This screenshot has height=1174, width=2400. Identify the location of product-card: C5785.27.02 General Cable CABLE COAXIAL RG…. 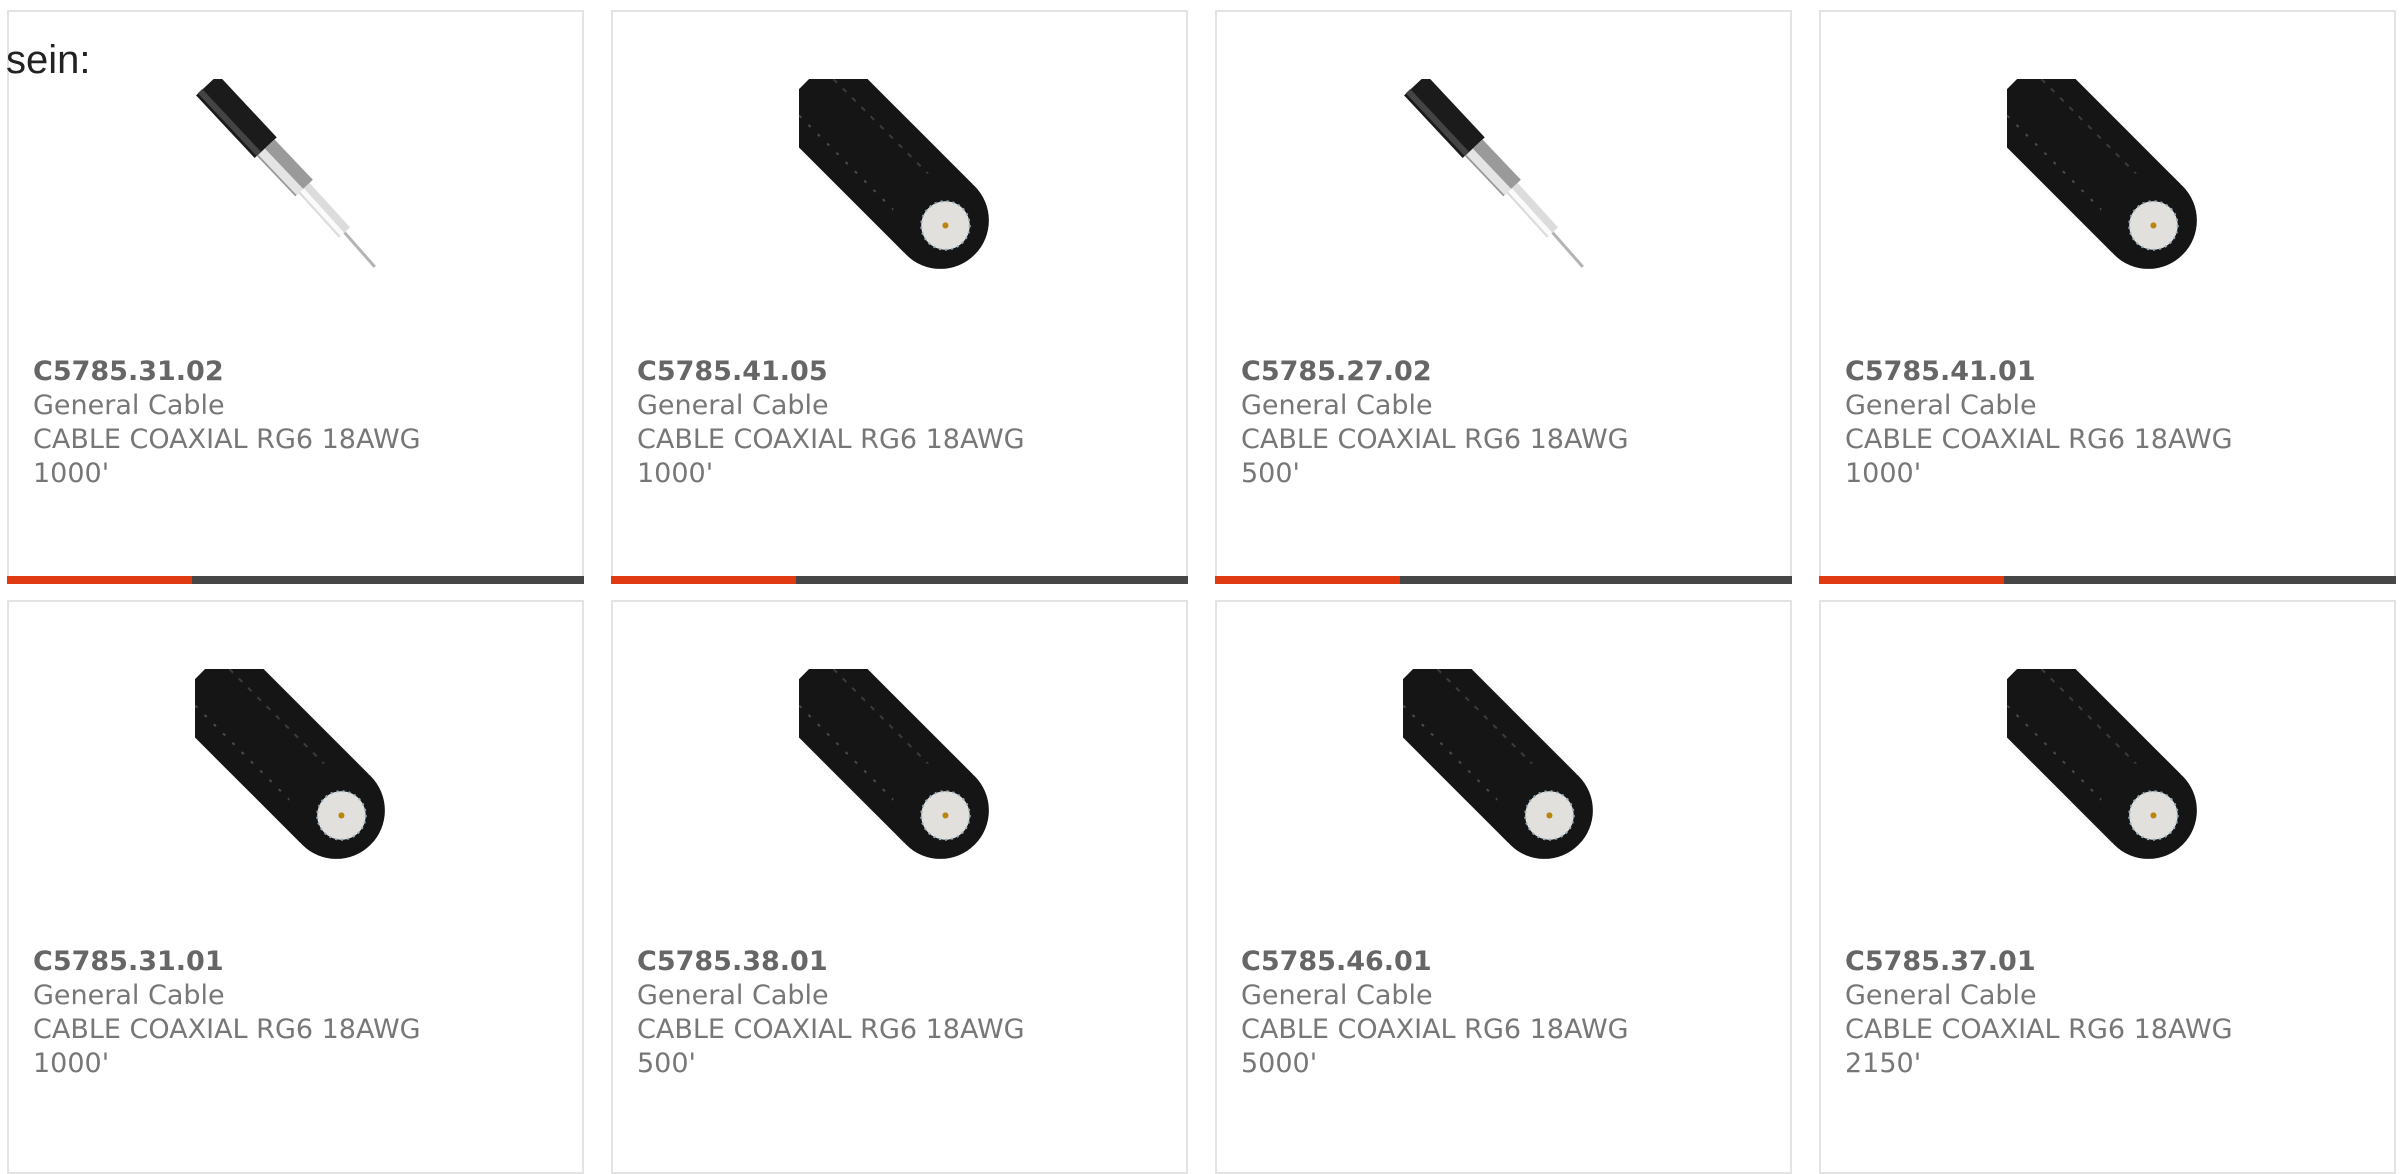
(1503, 297).